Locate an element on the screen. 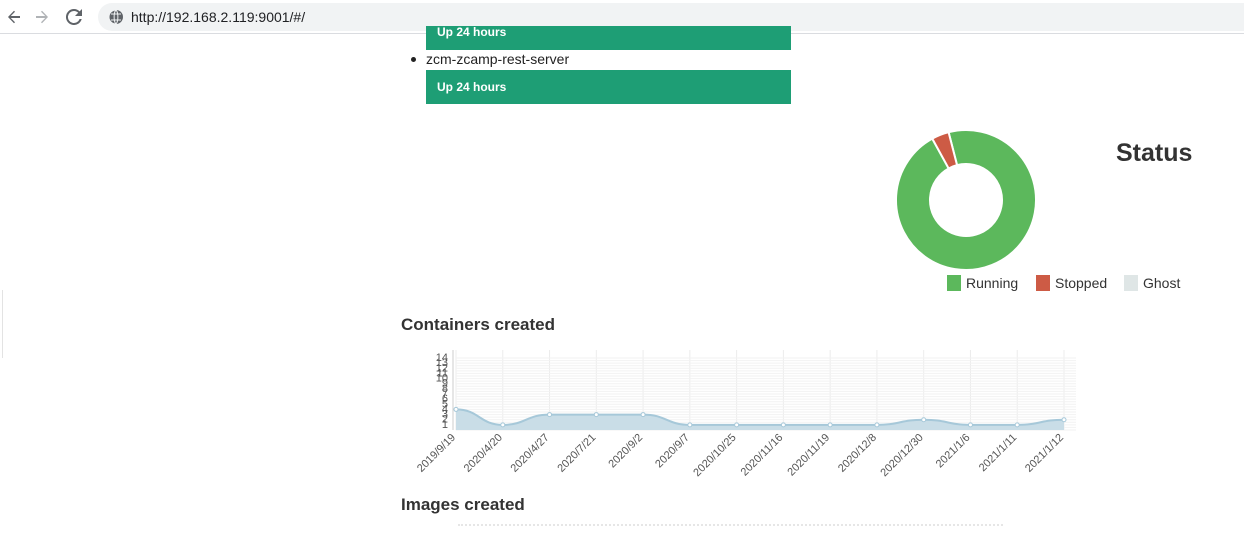 Image resolution: width=1244 pixels, height=534 pixels. reload-icon is located at coordinates (74, 17).